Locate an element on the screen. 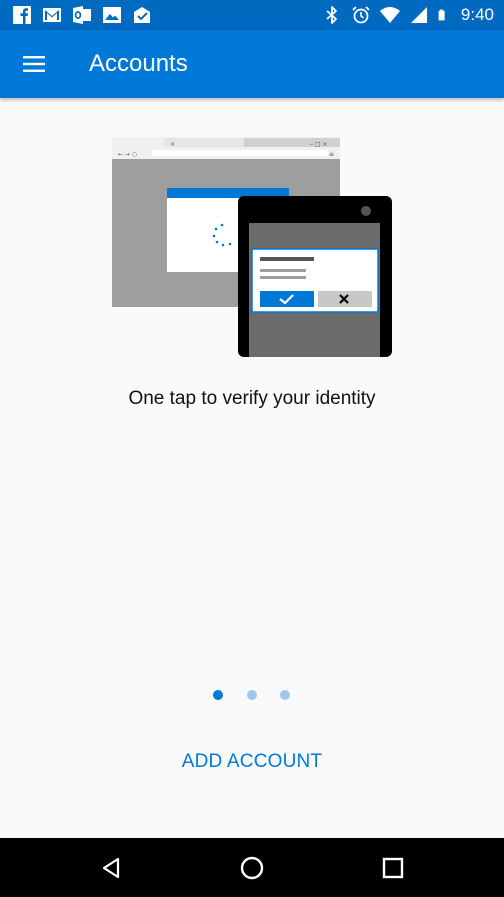 This screenshot has height=897, width=504. alarm-icon is located at coordinates (361, 15).